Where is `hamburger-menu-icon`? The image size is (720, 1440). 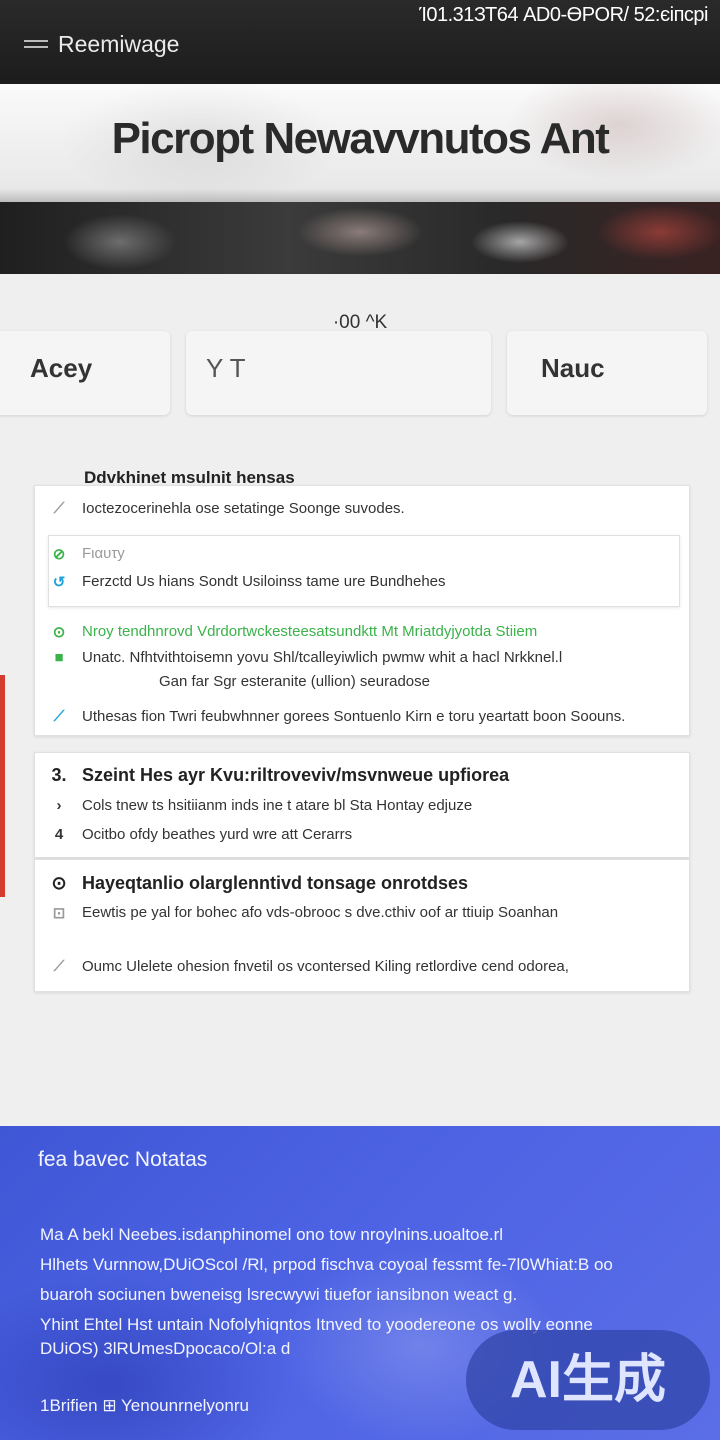 hamburger-menu-icon is located at coordinates (36, 45).